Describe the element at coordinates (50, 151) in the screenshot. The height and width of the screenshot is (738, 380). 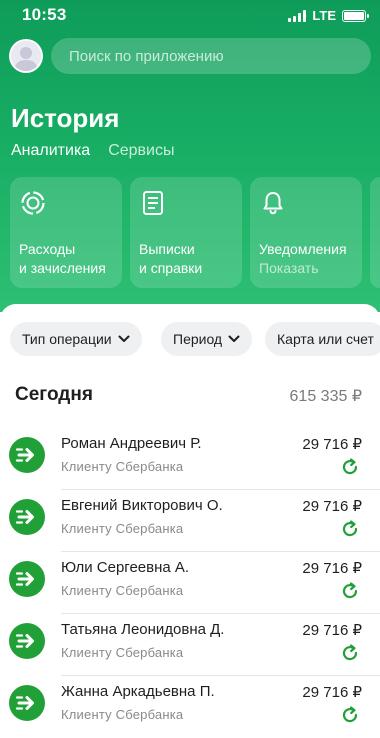
I see `tab-analytics: Аналитика` at that location.